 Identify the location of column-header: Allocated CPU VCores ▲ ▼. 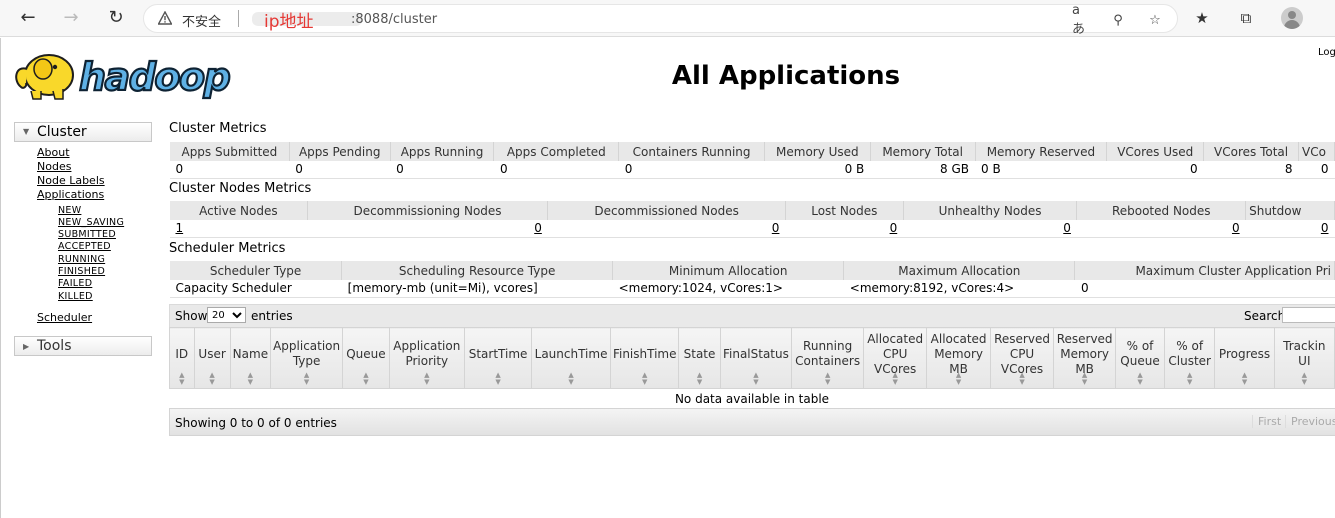
(895, 358).